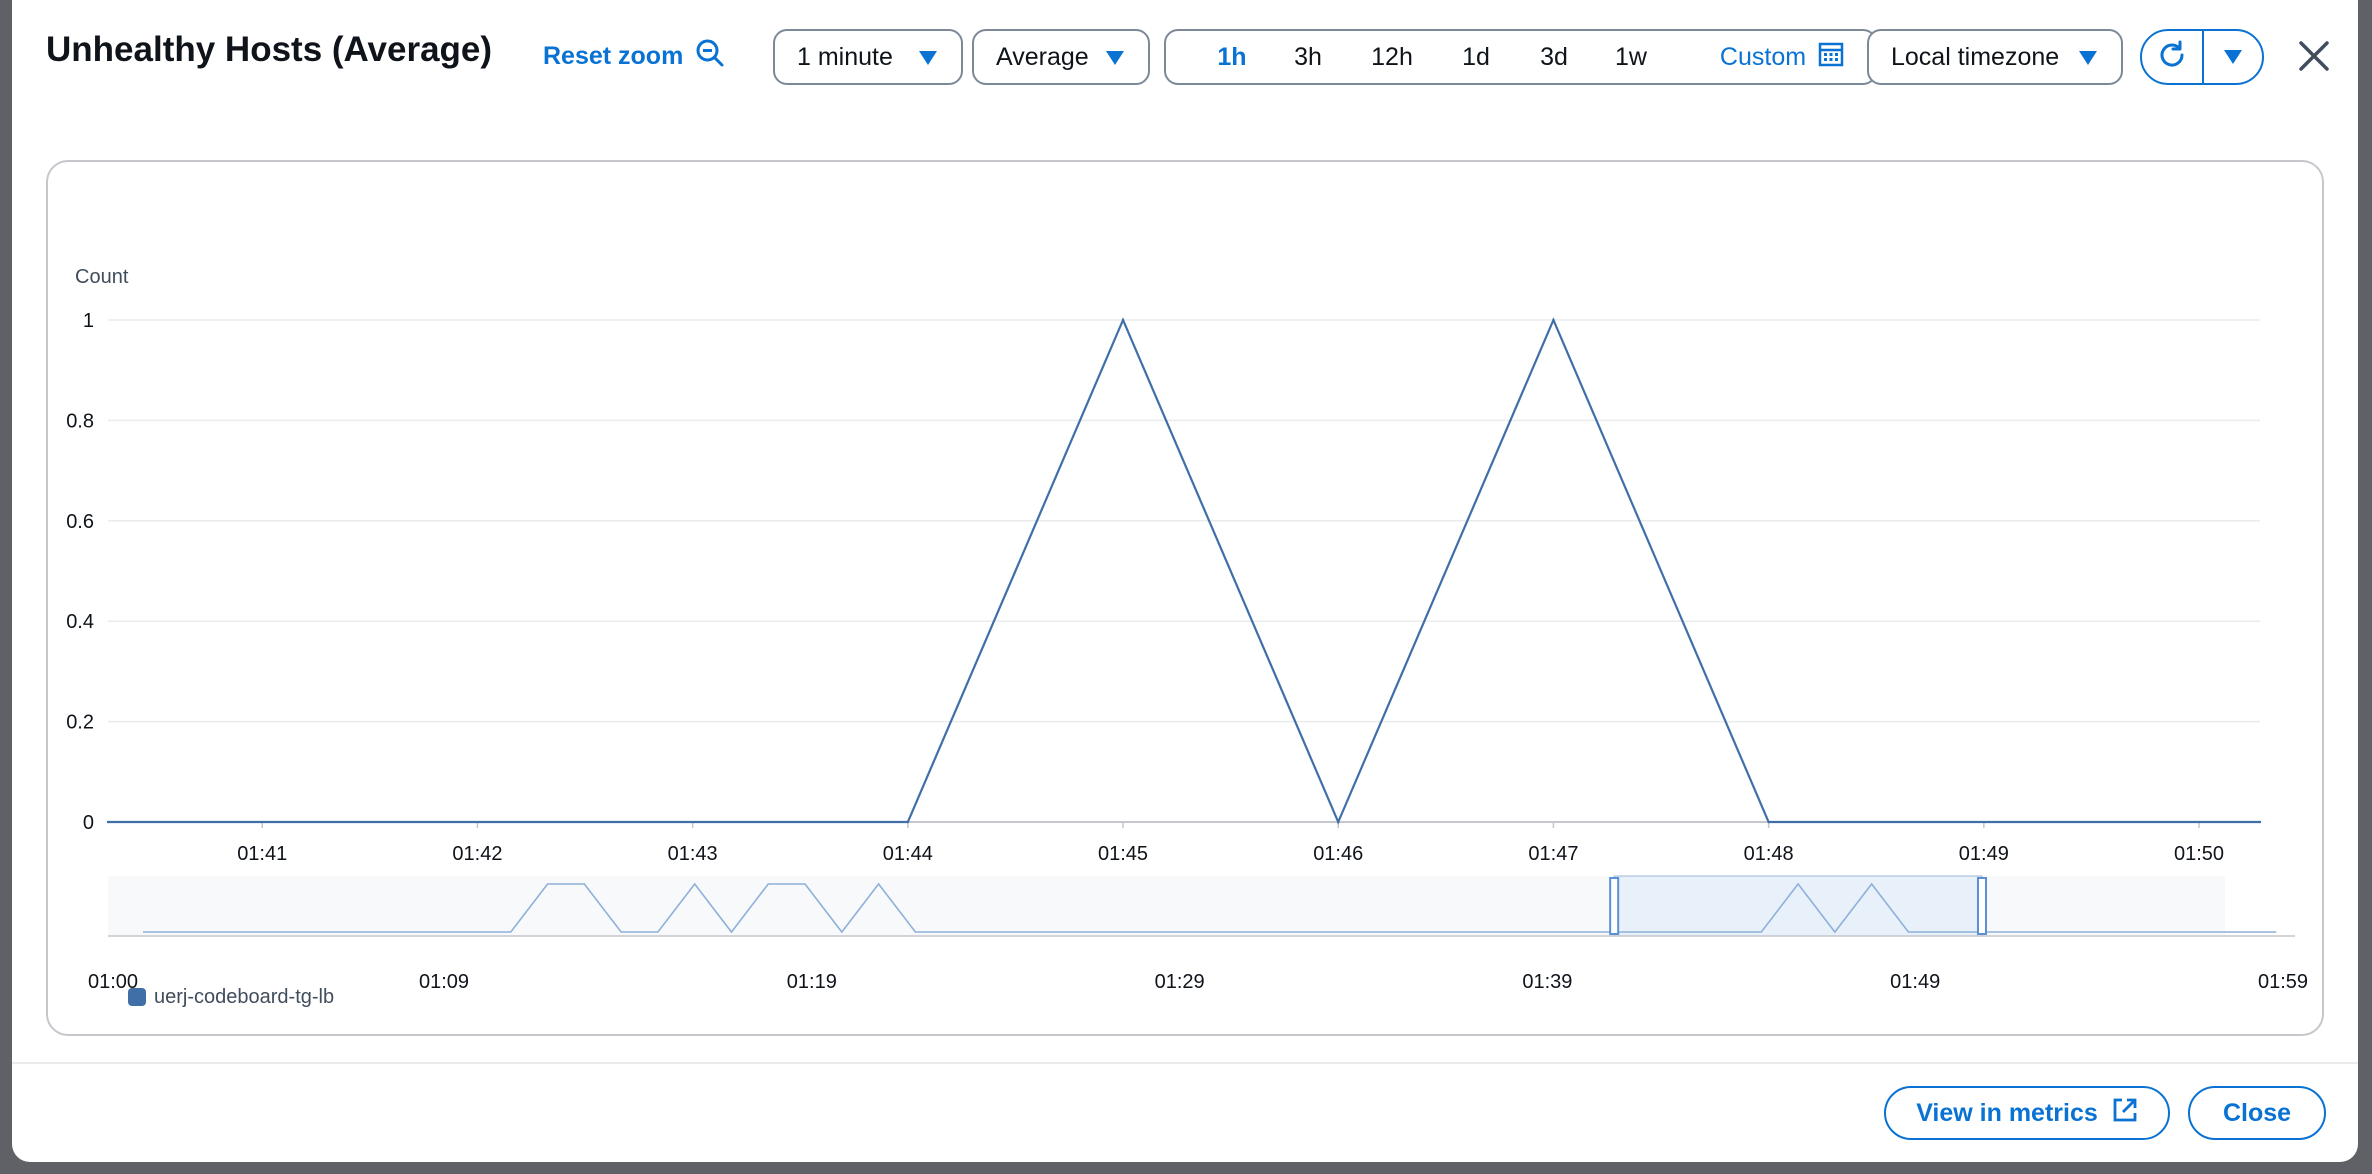 The height and width of the screenshot is (1174, 2372). I want to click on reset-zoom-button: Reset zoom, so click(634, 56).